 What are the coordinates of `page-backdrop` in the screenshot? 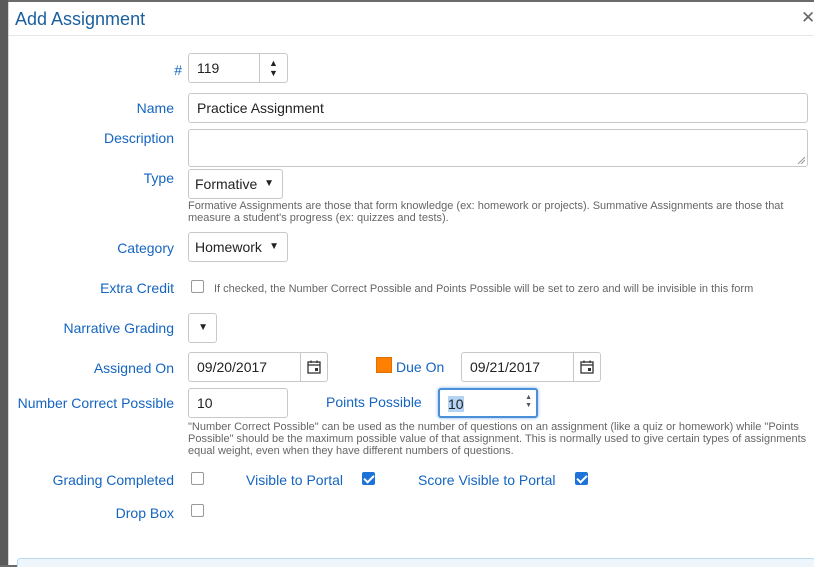 It's located at (4, 282).